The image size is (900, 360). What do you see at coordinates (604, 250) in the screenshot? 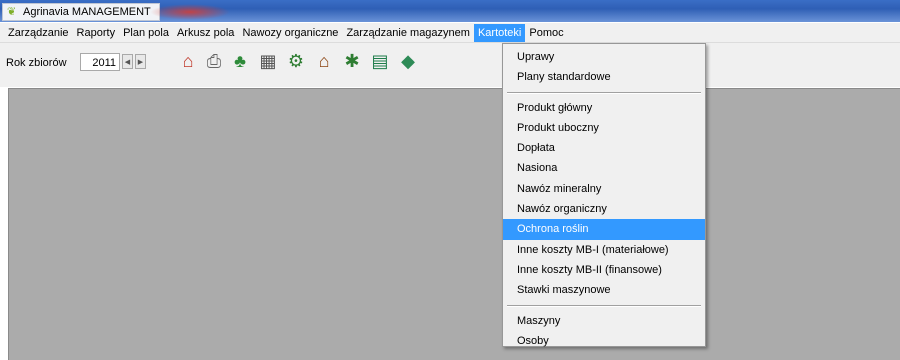
I see `menu-item-inne-koszty-mb1: Inne koszty MB-I (materiałowe)` at bounding box center [604, 250].